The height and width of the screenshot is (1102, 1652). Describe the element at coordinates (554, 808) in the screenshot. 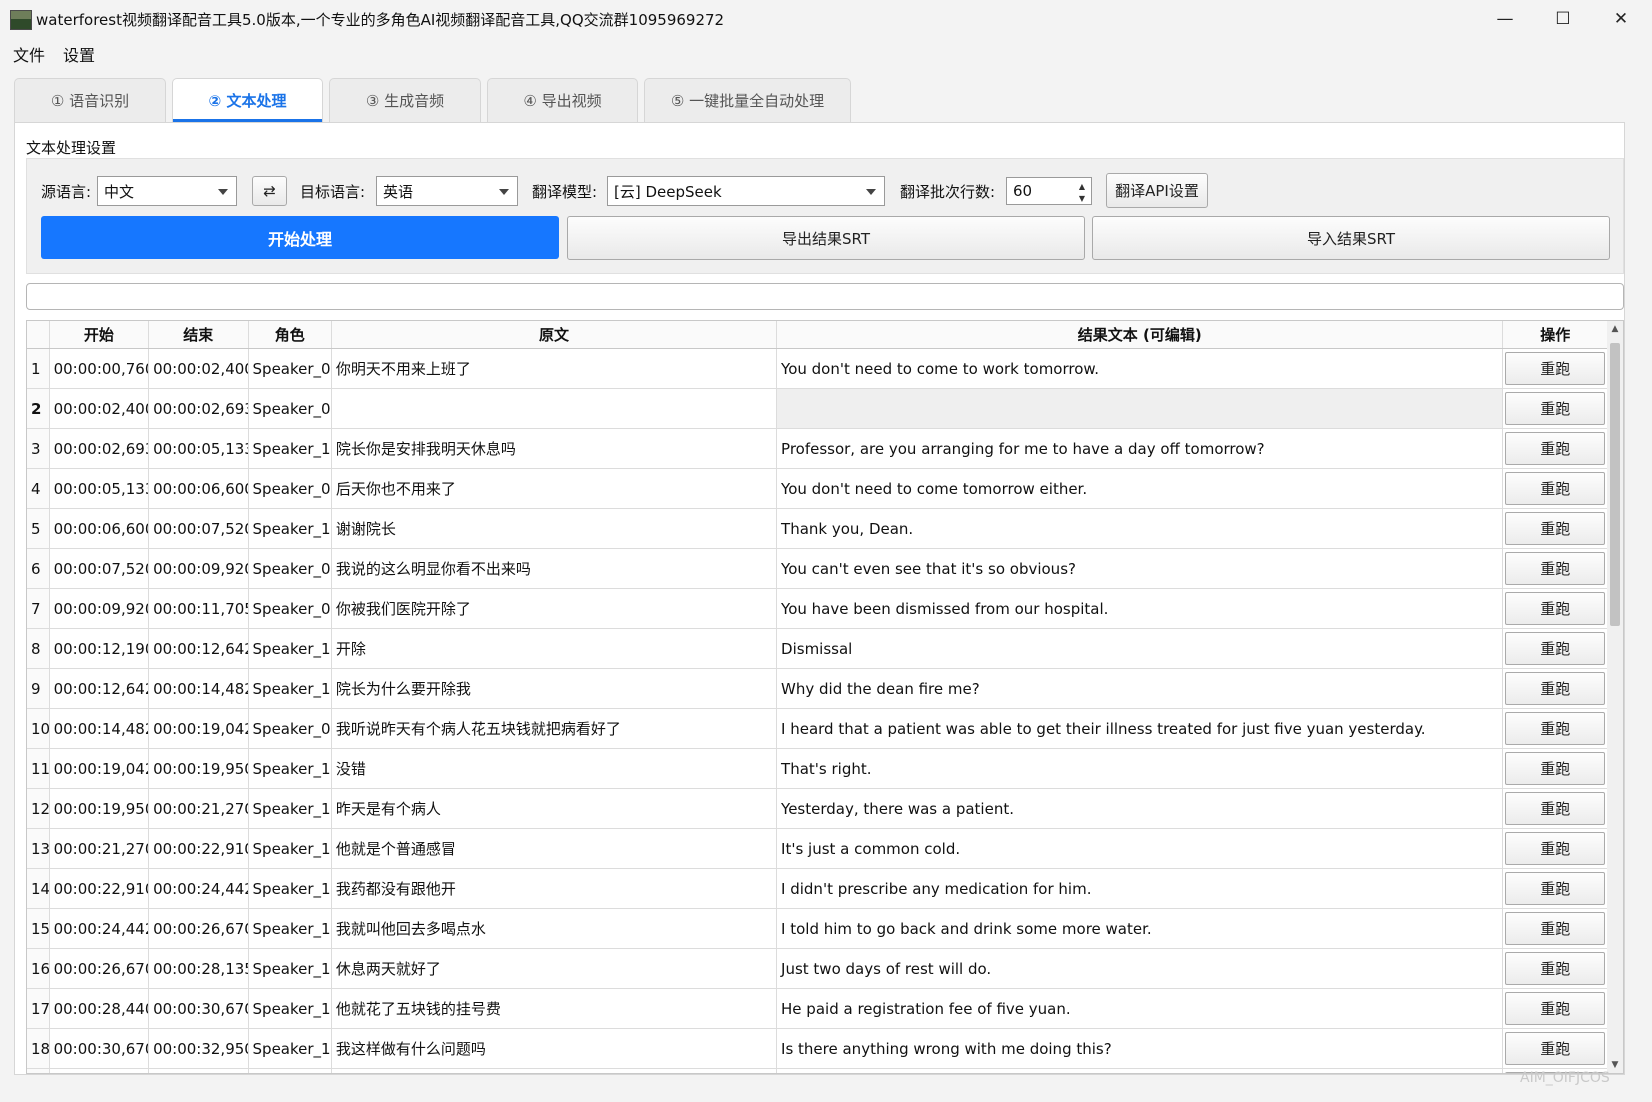

I see `source-text-cell: 昨天是有个病人` at that location.